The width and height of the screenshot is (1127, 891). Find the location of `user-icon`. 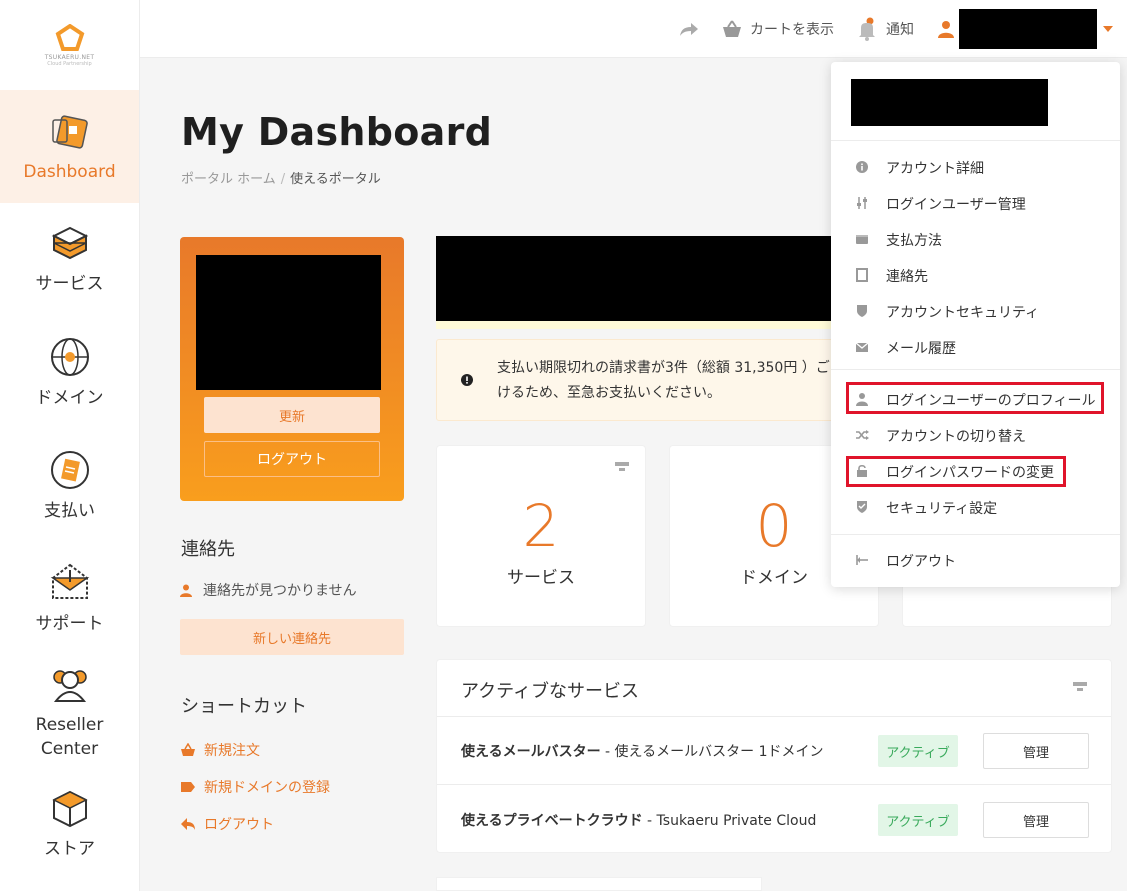

user-icon is located at coordinates (946, 29).